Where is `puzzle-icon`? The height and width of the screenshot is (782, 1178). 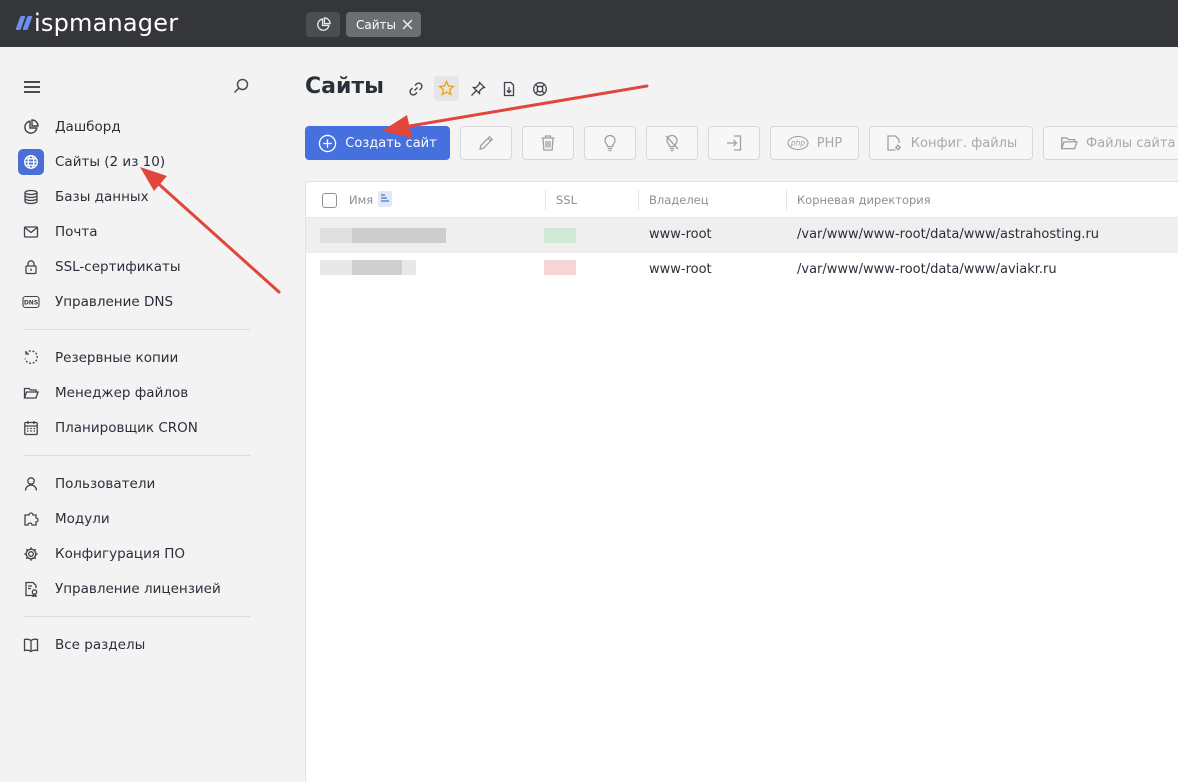 puzzle-icon is located at coordinates (31, 519).